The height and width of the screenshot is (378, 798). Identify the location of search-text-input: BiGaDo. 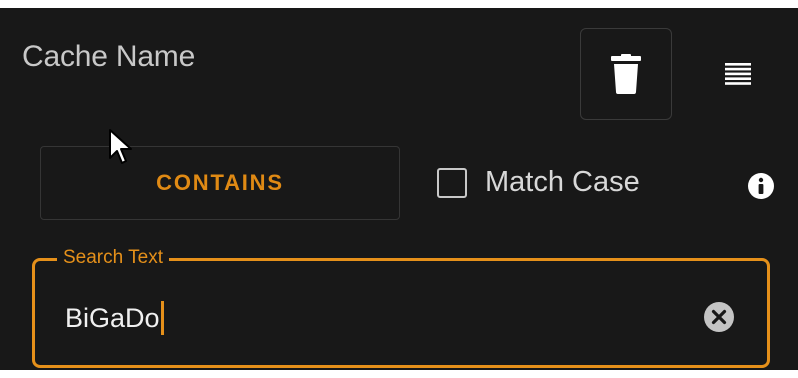
(114, 318).